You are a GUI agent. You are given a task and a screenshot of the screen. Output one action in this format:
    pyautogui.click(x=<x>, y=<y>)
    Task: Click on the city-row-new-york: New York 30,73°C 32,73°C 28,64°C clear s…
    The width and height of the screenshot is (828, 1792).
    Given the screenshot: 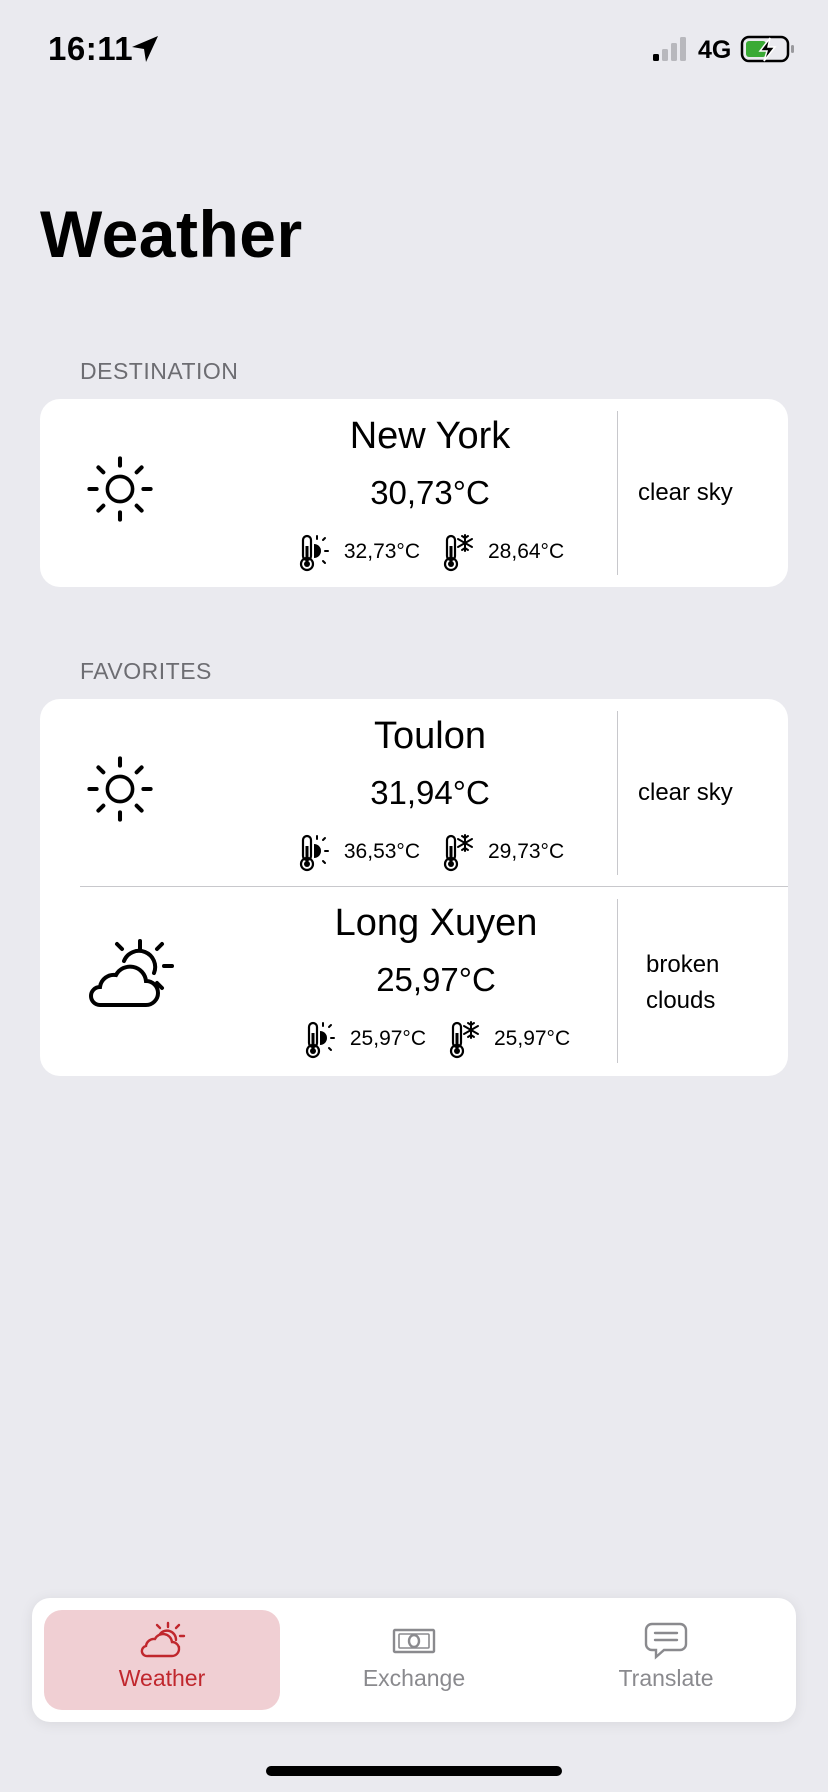 What is the action you would take?
    pyautogui.click(x=414, y=493)
    